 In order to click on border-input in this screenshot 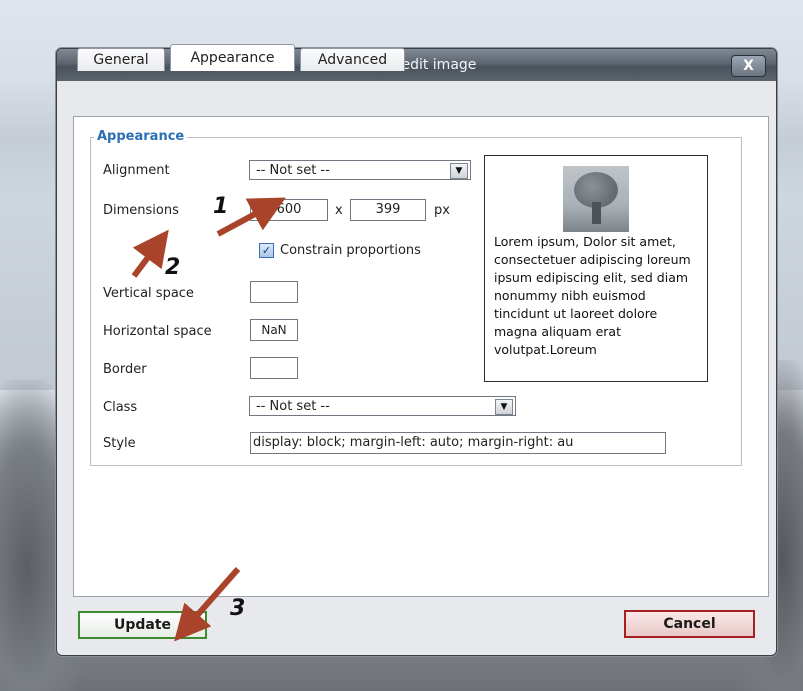, I will do `click(274, 368)`.